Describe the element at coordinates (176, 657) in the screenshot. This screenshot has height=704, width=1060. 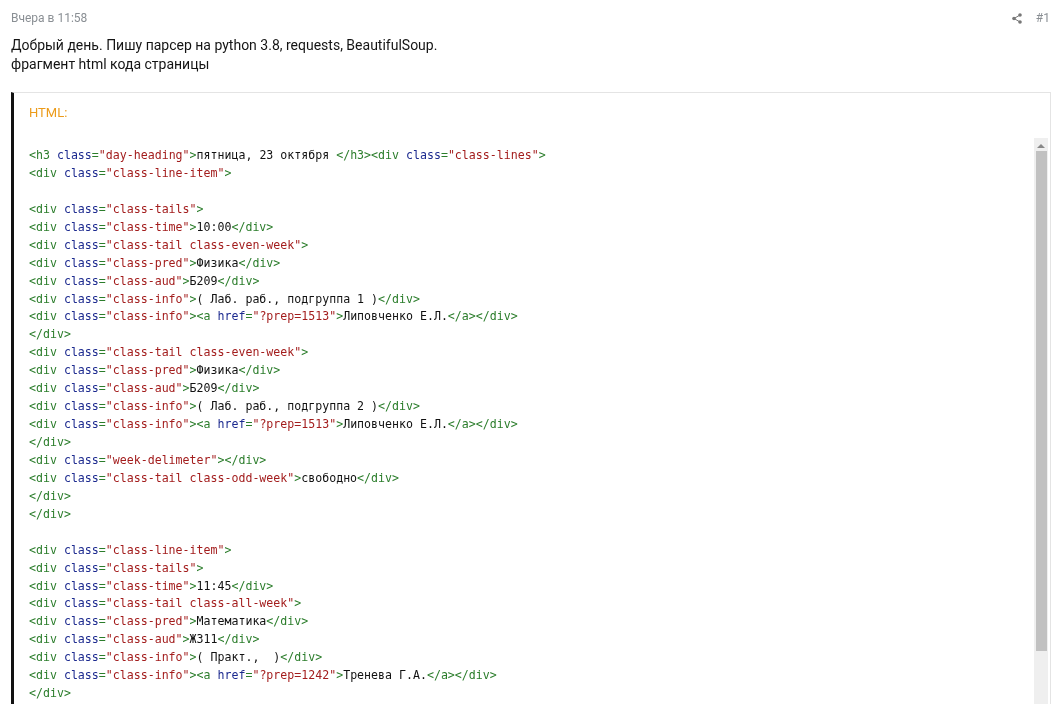
I see `code-line: <div class="class-info">( Практ., )</div>` at that location.